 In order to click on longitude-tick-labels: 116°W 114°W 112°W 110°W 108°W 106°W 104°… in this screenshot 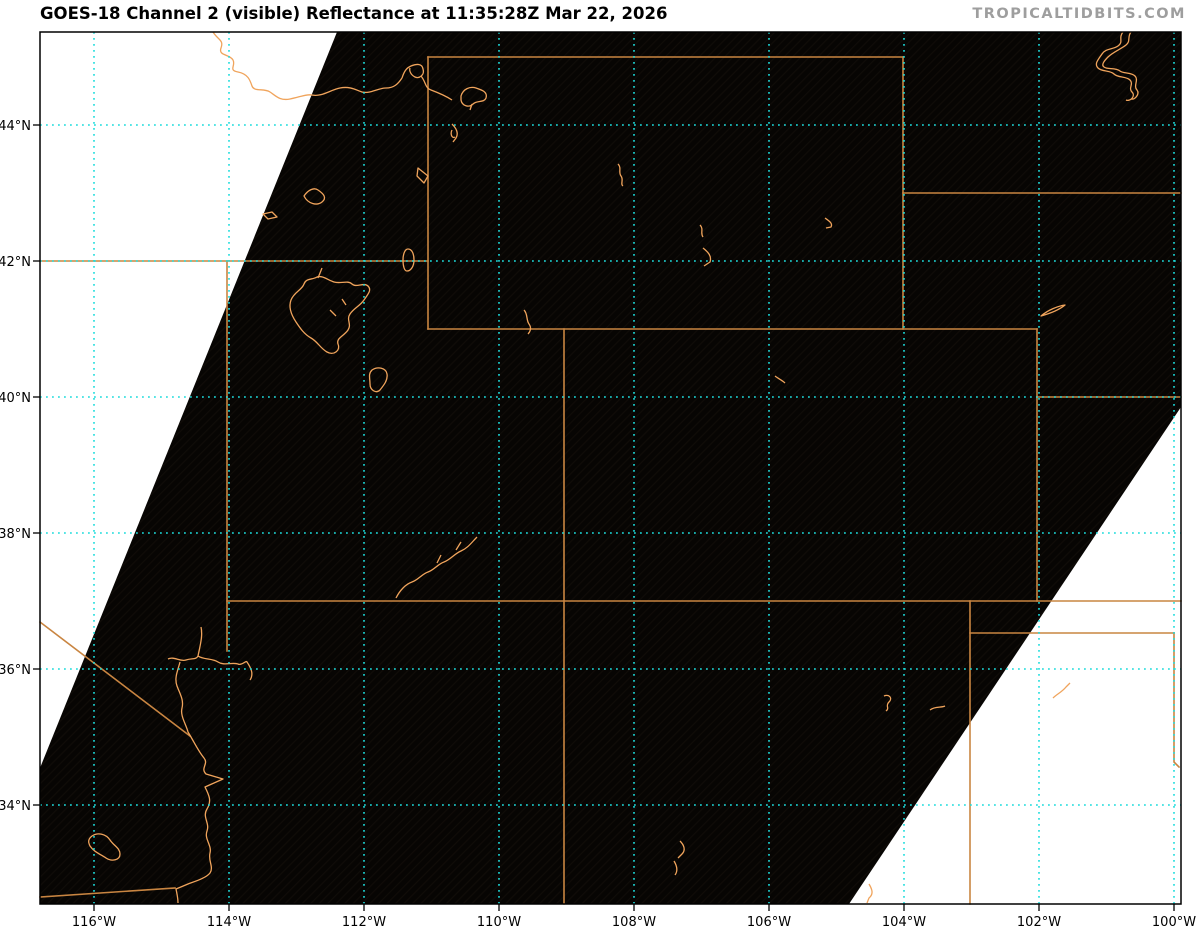, I will do `click(634, 922)`.